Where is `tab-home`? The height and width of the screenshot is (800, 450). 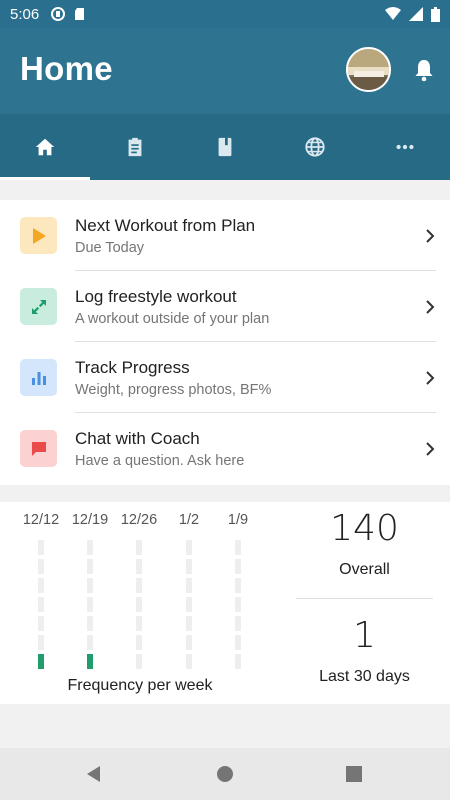
tab-home is located at coordinates (45, 147).